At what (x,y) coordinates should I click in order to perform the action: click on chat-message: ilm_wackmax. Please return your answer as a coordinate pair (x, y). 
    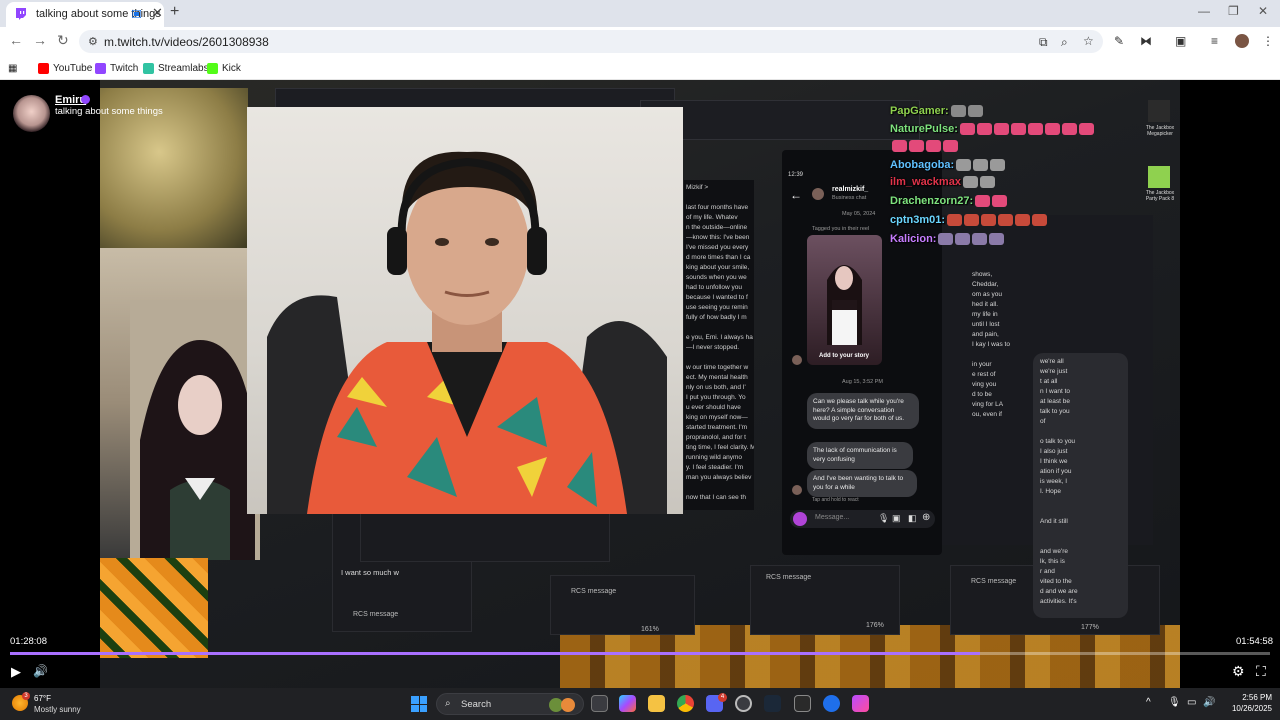
    Looking at the image, I should click on (942, 182).